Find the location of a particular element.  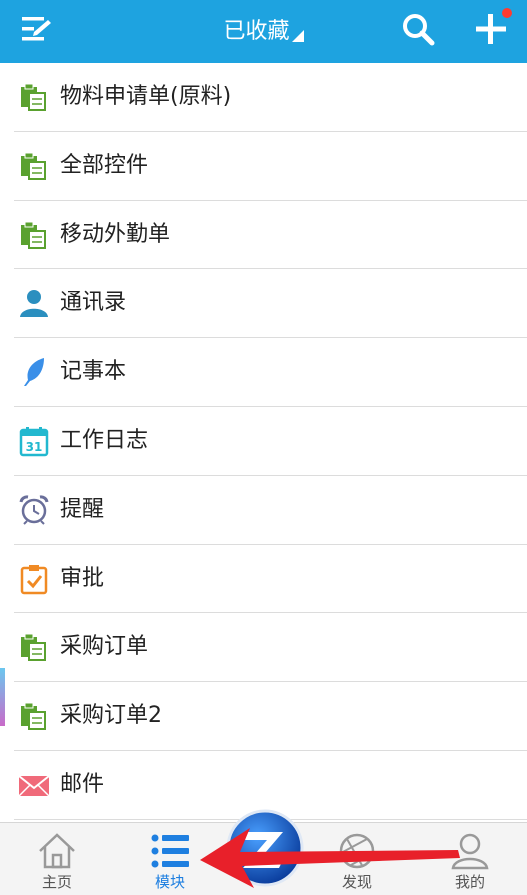

calendar-icon: 31 is located at coordinates (34, 441).